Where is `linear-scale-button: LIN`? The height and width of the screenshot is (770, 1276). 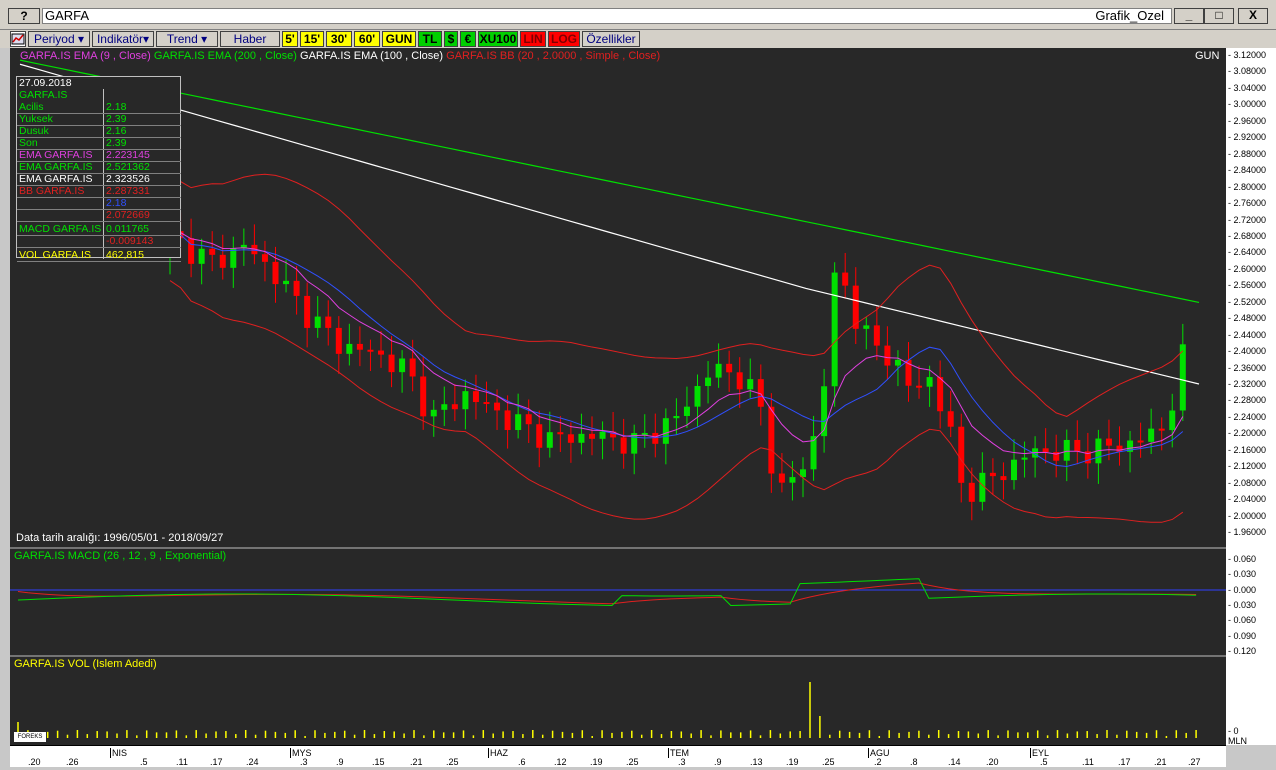 linear-scale-button: LIN is located at coordinates (533, 39).